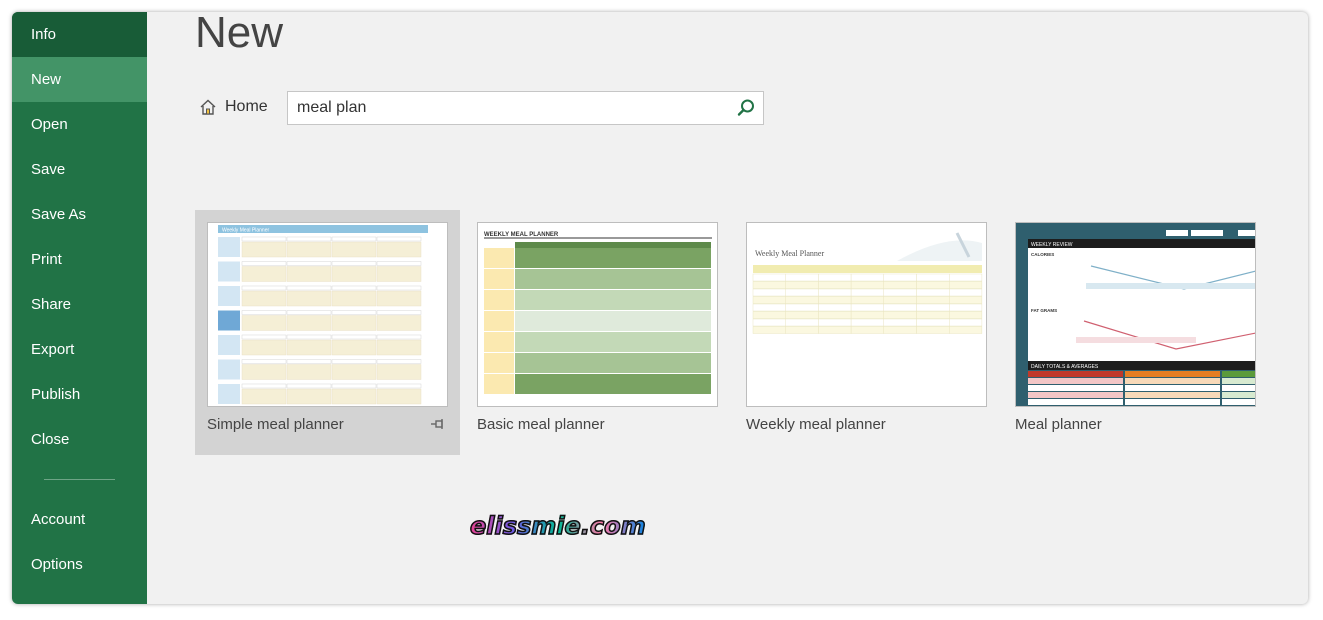 This screenshot has width=1323, height=620. I want to click on template-card-basic-meal-planner: WEEKLY MEAL PLANNER Basic meal planner, so click(597, 332).